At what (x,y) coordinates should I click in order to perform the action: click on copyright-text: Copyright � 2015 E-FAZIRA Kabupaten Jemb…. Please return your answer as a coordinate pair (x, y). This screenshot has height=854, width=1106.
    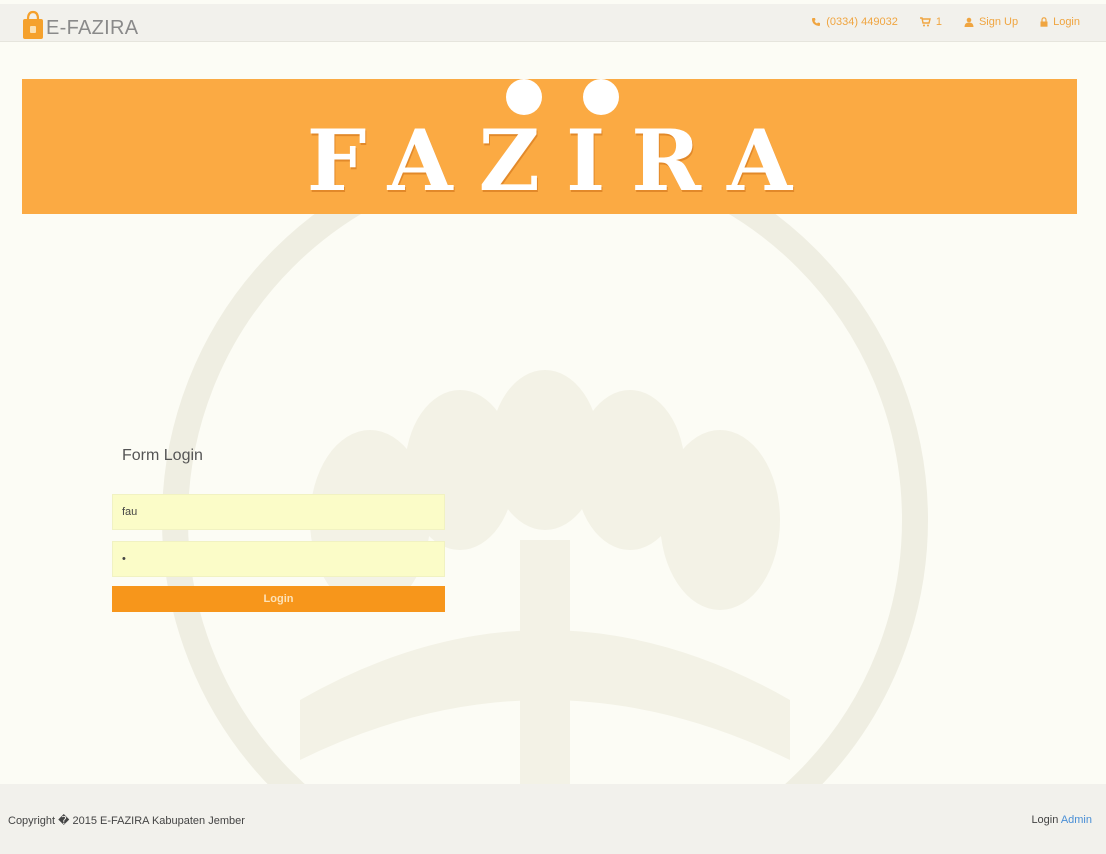
    Looking at the image, I should click on (126, 821).